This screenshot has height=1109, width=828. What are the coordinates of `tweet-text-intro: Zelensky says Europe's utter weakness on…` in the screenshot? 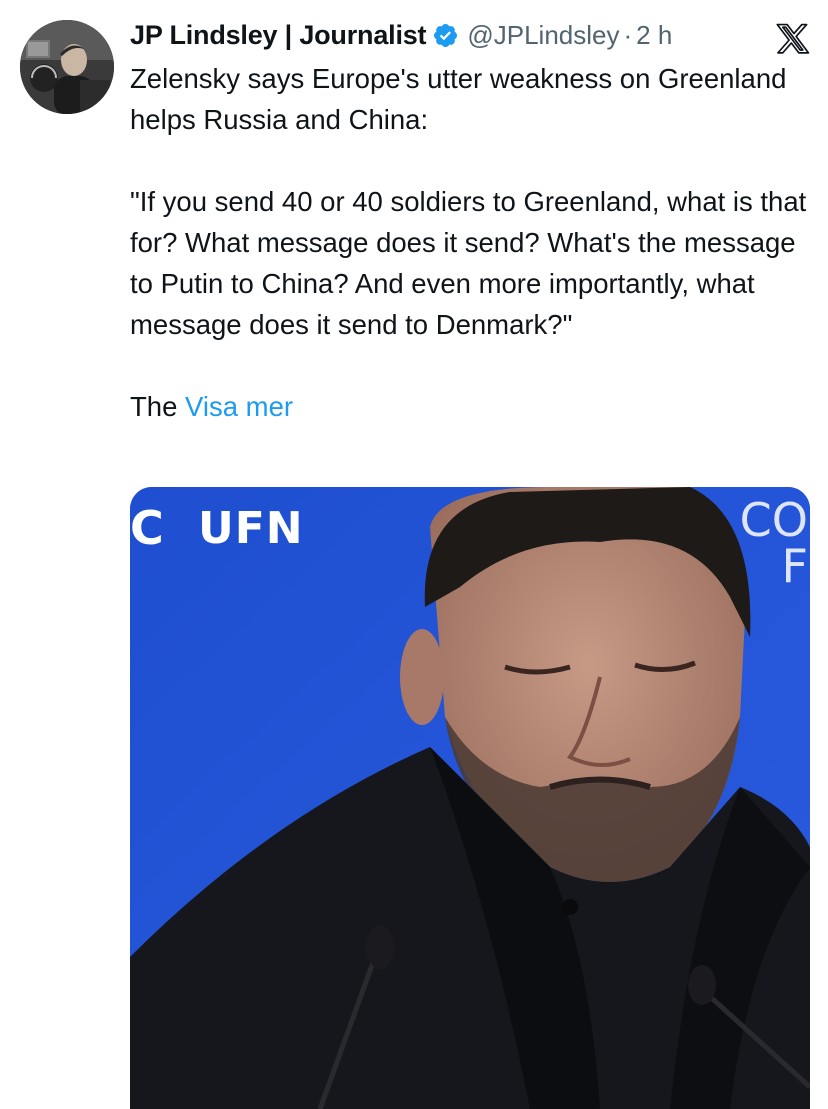 It's located at (458, 99).